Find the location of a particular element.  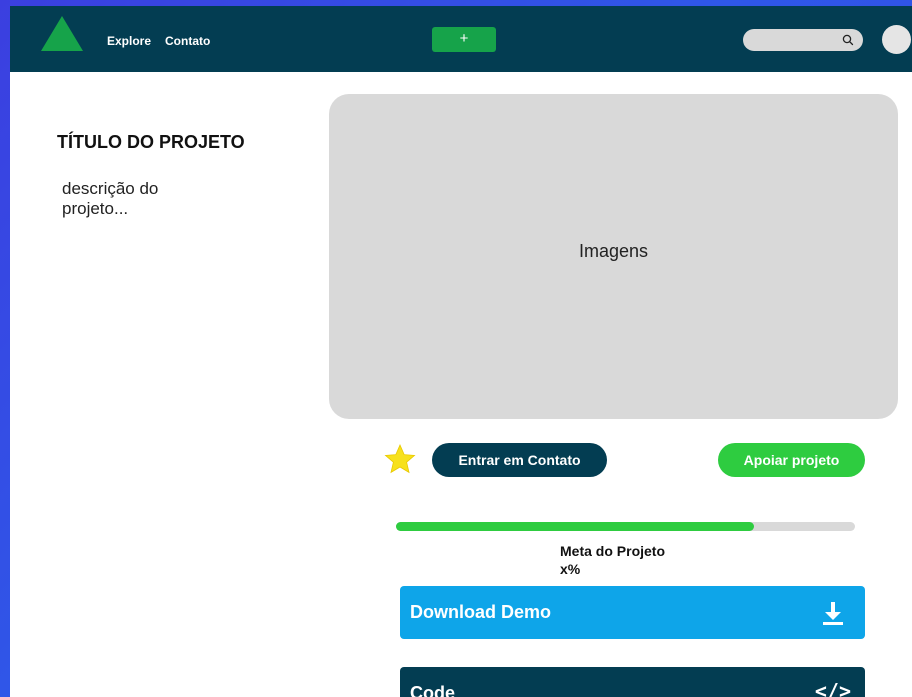

code-label: Code is located at coordinates (432, 690).